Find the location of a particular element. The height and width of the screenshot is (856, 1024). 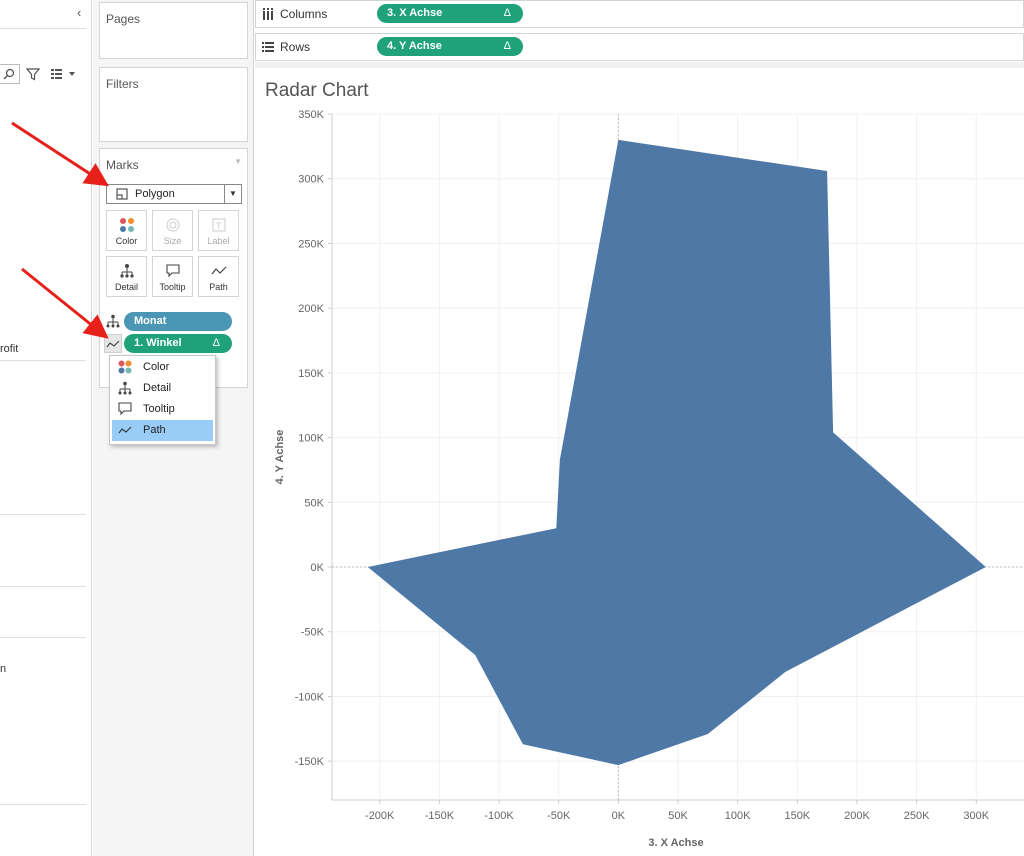

x-tick-label: 100K is located at coordinates (738, 816).